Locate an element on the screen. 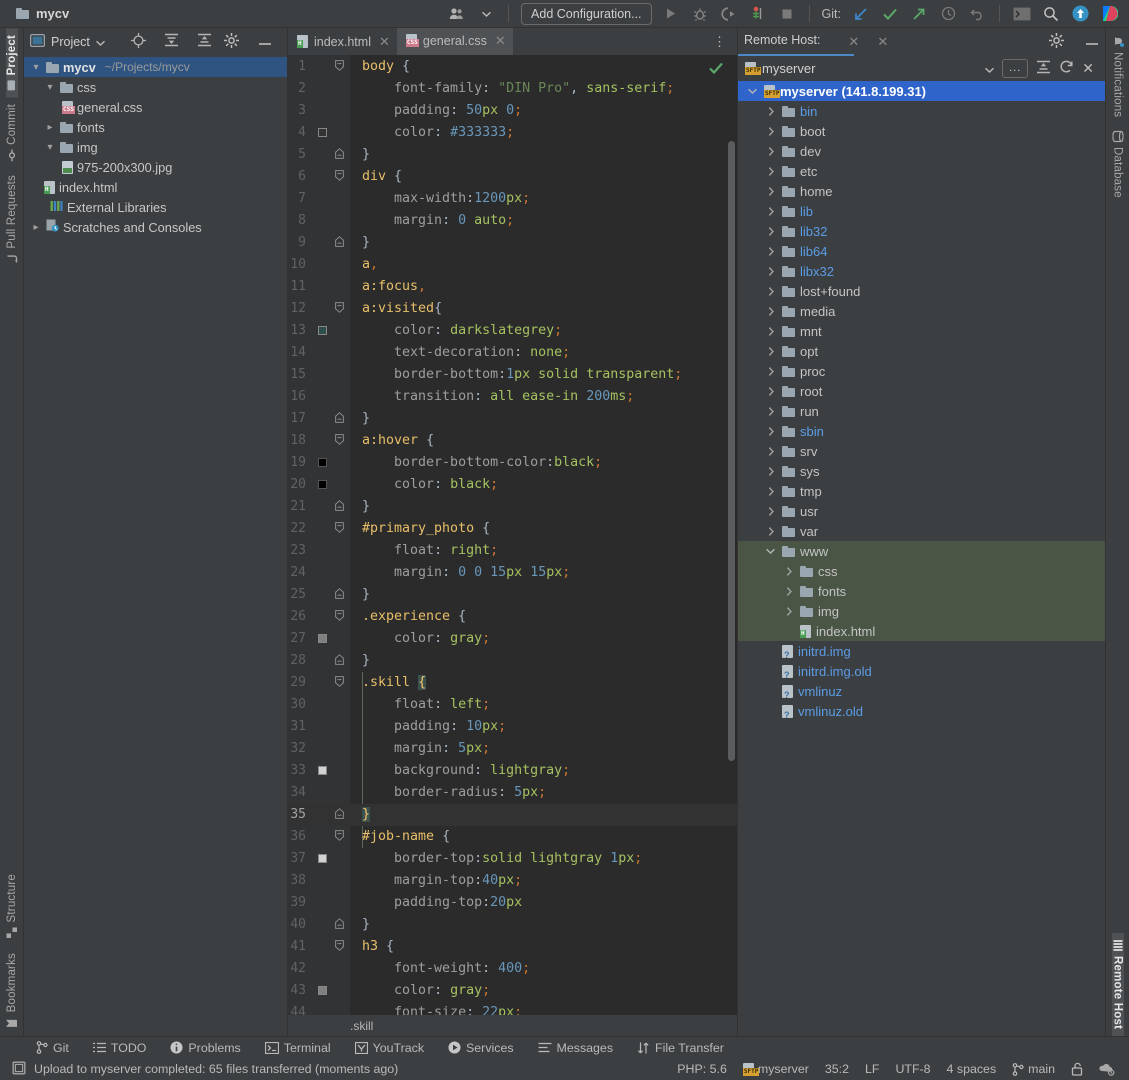 This screenshot has height=1080, width=1129. intellij-plugin-icon is located at coordinates (1109, 14).